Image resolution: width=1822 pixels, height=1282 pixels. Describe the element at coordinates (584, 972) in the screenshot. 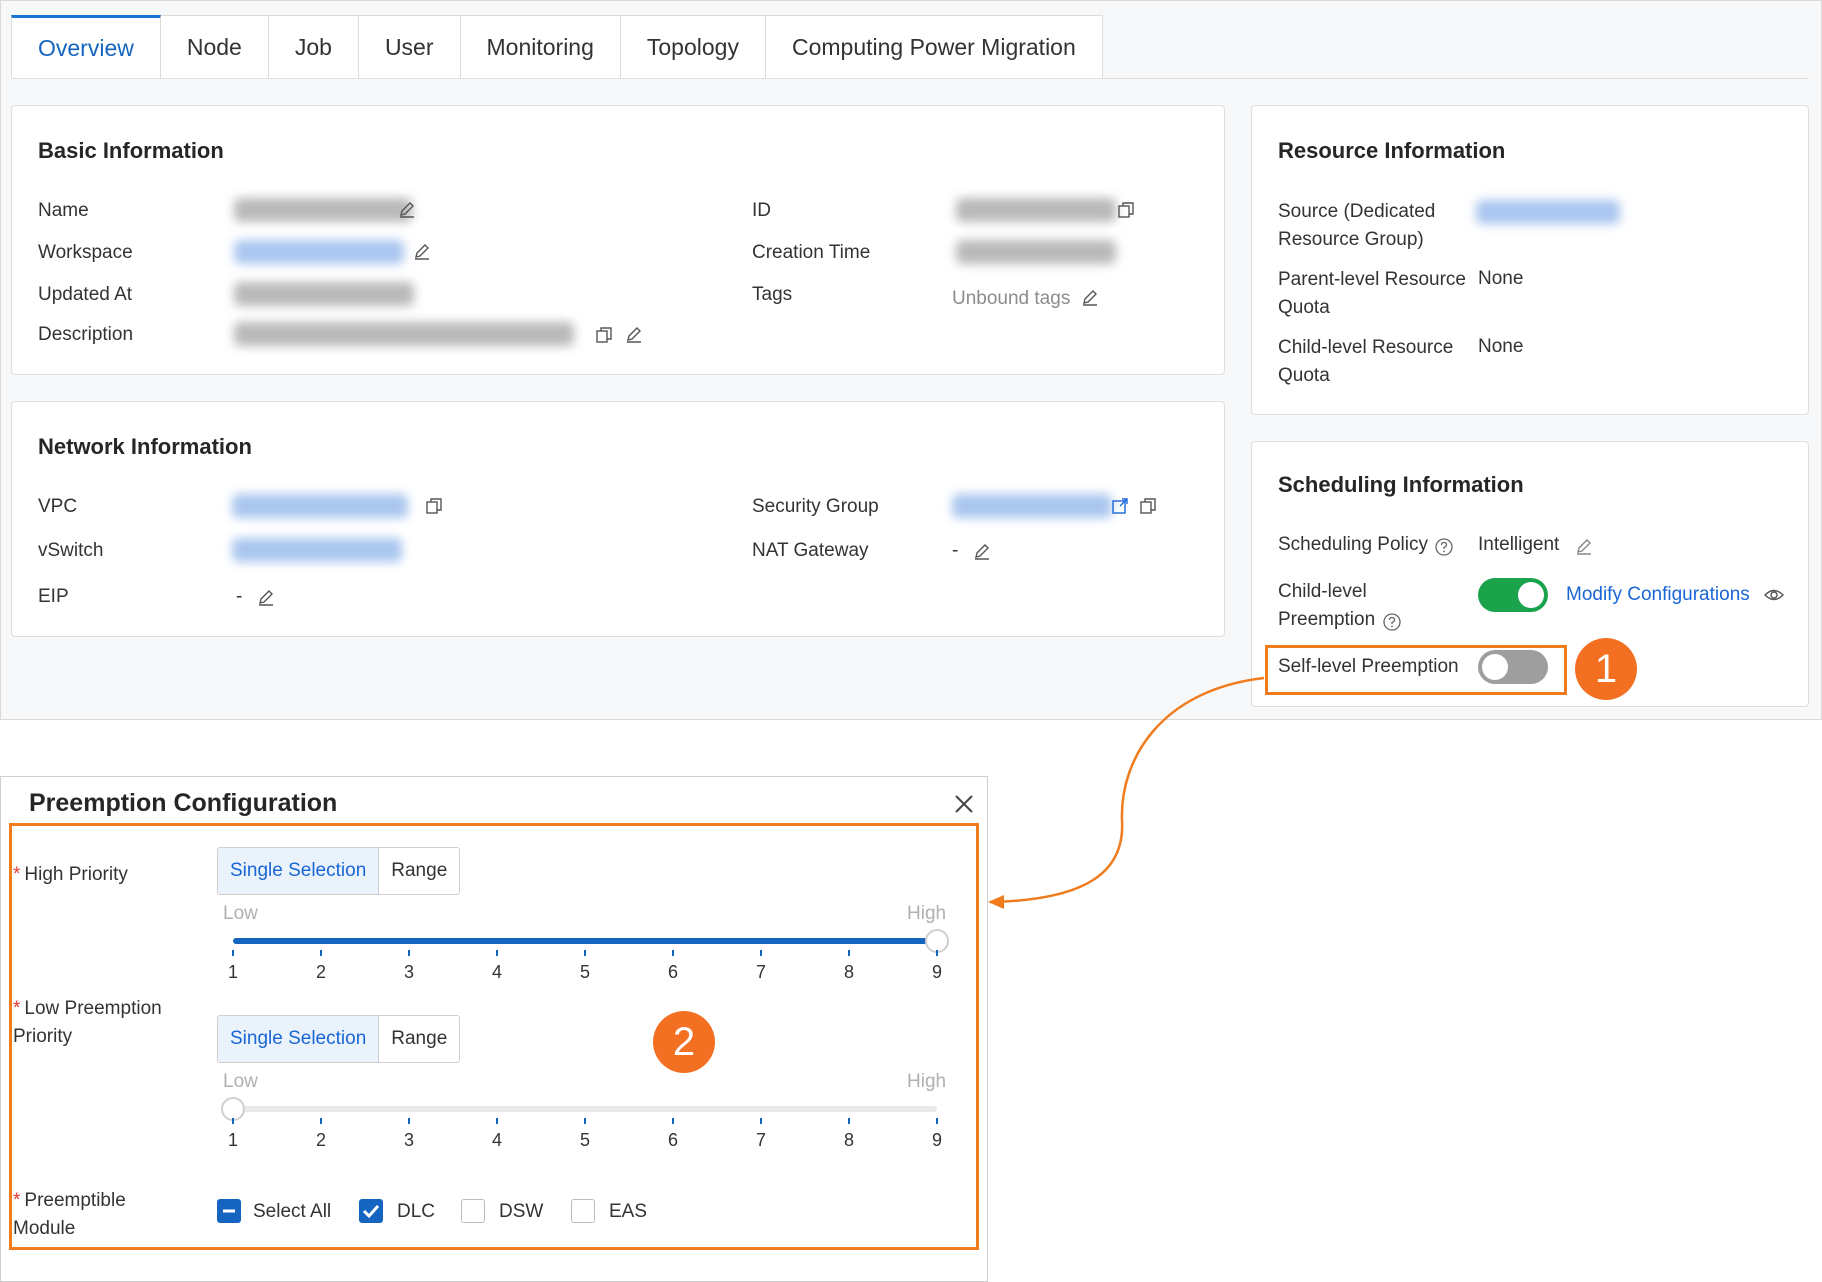

I see `slider-tick-label: 5` at that location.